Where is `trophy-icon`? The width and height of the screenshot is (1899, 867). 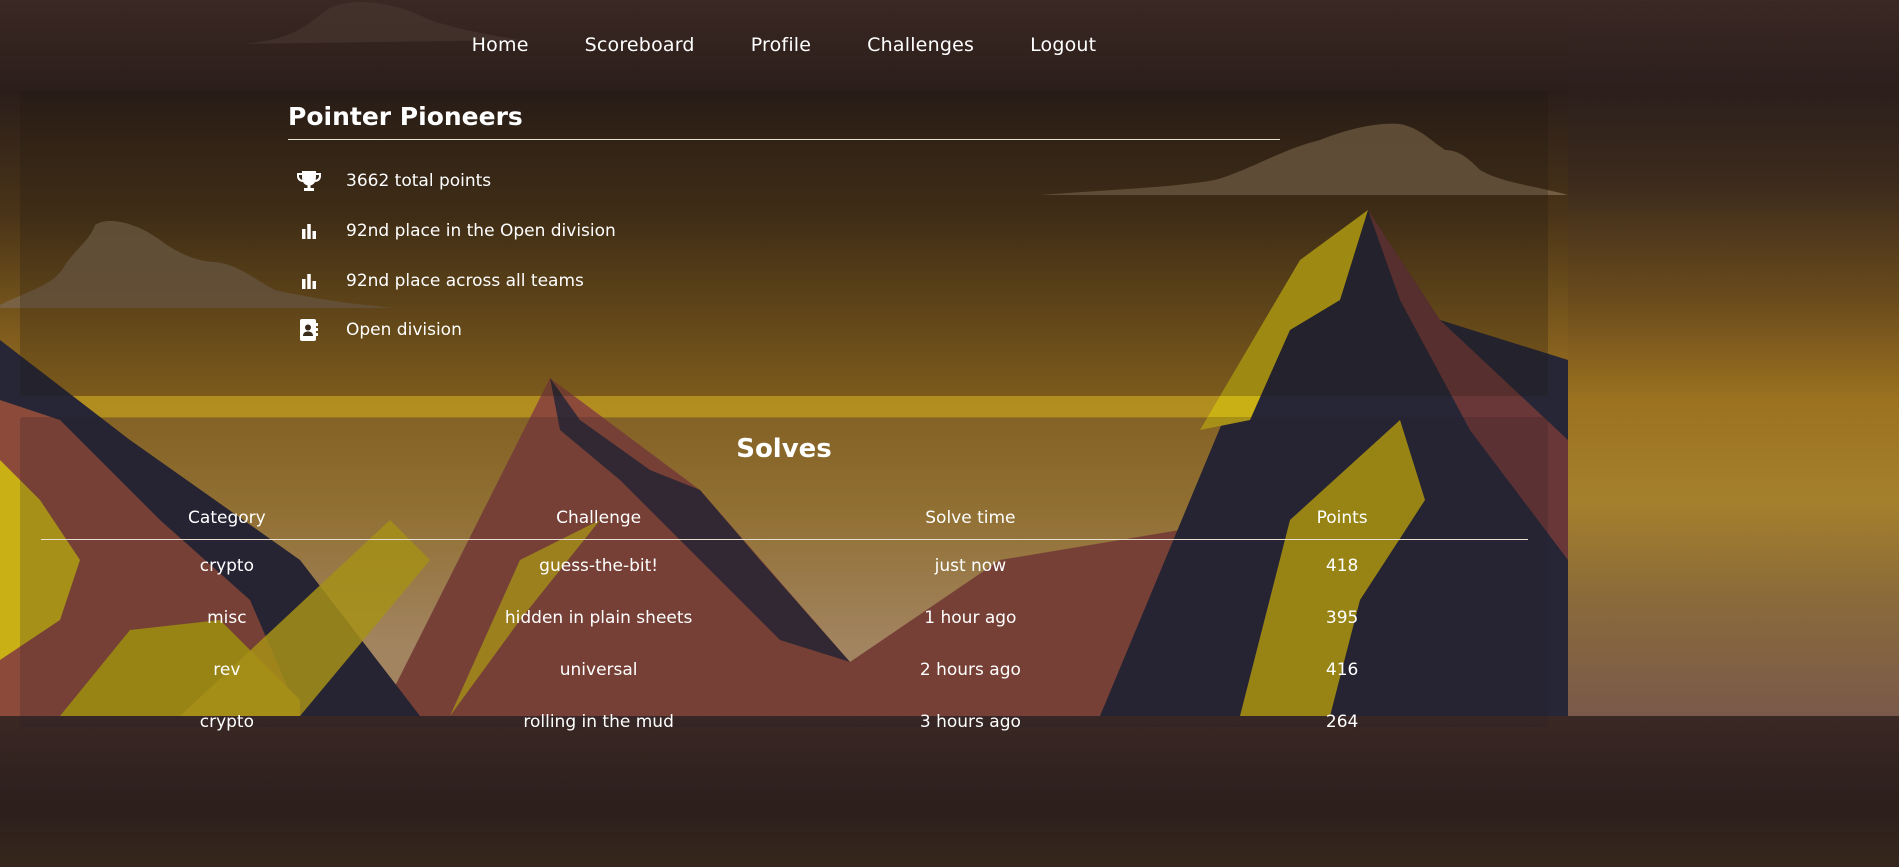 trophy-icon is located at coordinates (309, 181).